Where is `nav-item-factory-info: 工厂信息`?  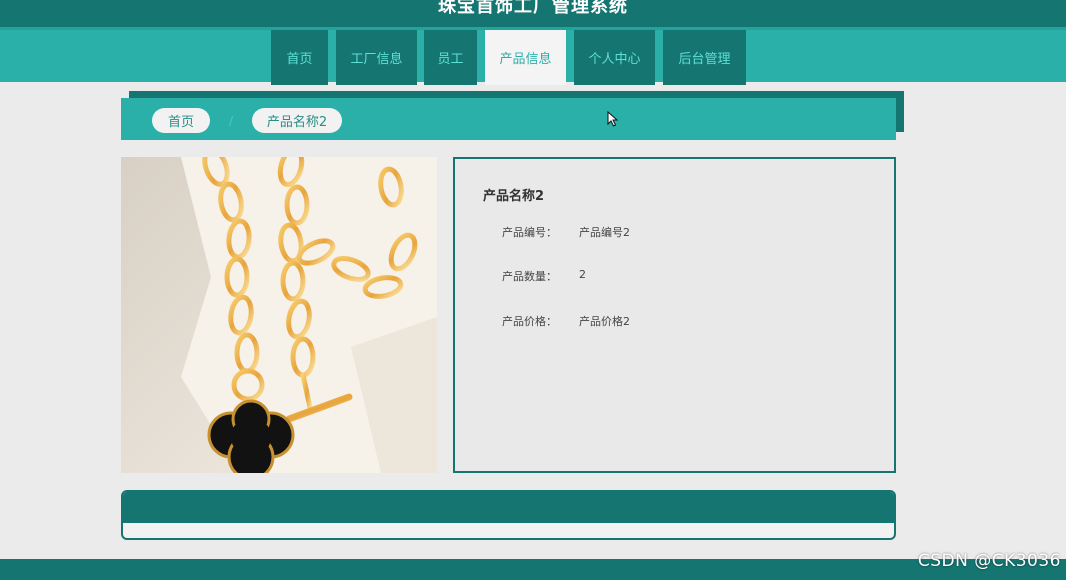
nav-item-factory-info: 工厂信息 is located at coordinates (376, 57).